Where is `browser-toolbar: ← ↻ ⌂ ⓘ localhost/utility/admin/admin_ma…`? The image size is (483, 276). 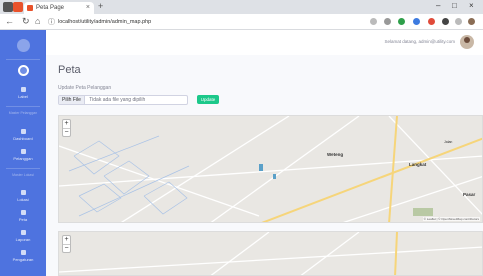
browser-toolbar: ← ↻ ⌂ ⓘ localhost/utility/admin/admin_ma… is located at coordinates (241, 22).